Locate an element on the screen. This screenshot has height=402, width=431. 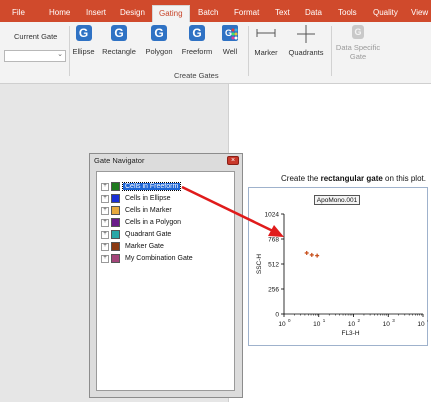
tab-view: View is located at coordinates (419, 12).